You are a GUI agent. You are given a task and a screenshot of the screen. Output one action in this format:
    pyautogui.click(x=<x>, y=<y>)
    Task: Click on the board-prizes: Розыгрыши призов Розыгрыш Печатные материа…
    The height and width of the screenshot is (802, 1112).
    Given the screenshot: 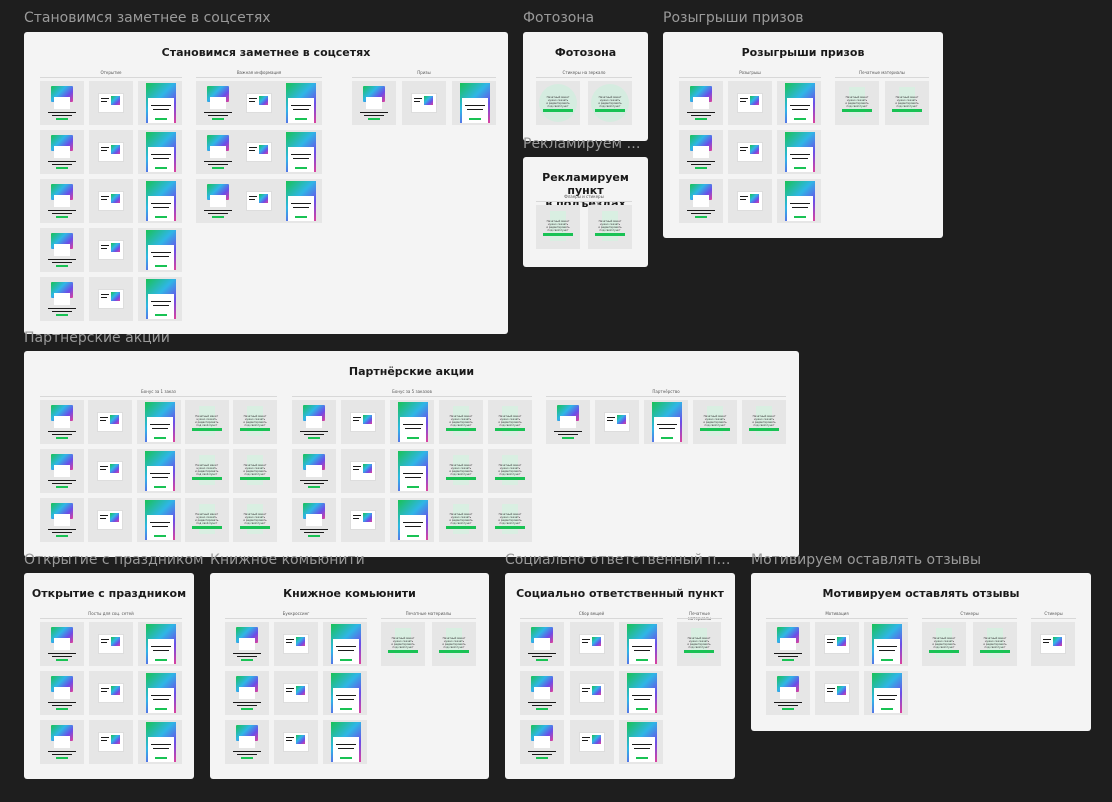 What is the action you would take?
    pyautogui.click(x=803, y=135)
    